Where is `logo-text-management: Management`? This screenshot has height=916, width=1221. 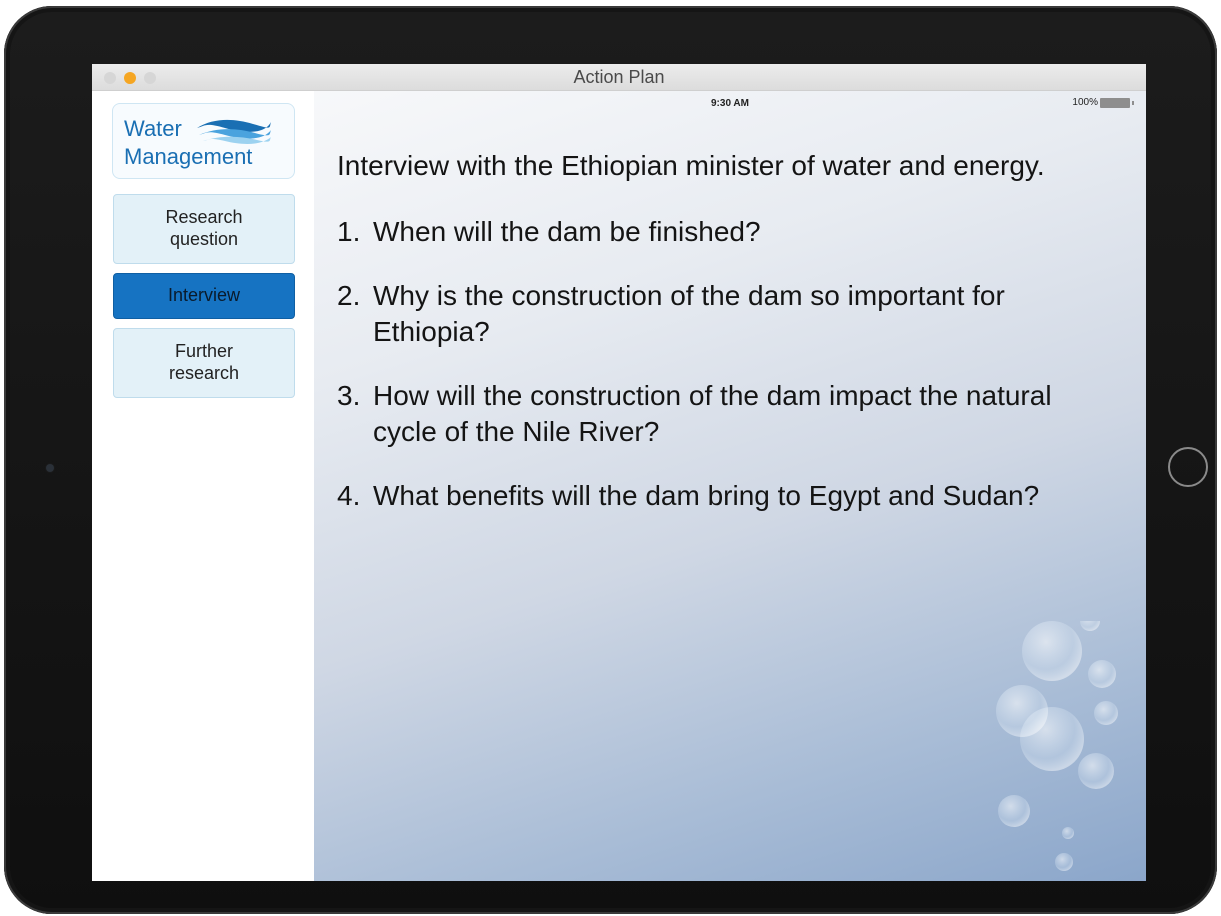
logo-text-management: Management is located at coordinates (188, 156).